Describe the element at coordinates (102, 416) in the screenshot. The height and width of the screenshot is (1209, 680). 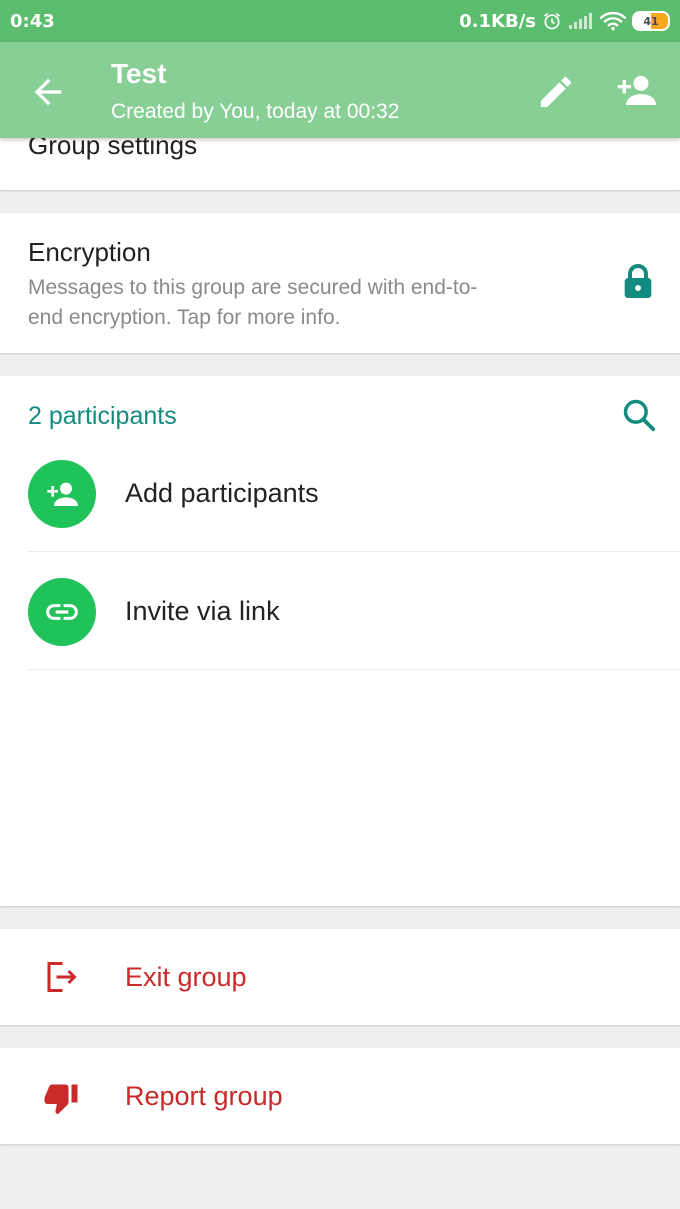
I see `participants-count: 2 participants` at that location.